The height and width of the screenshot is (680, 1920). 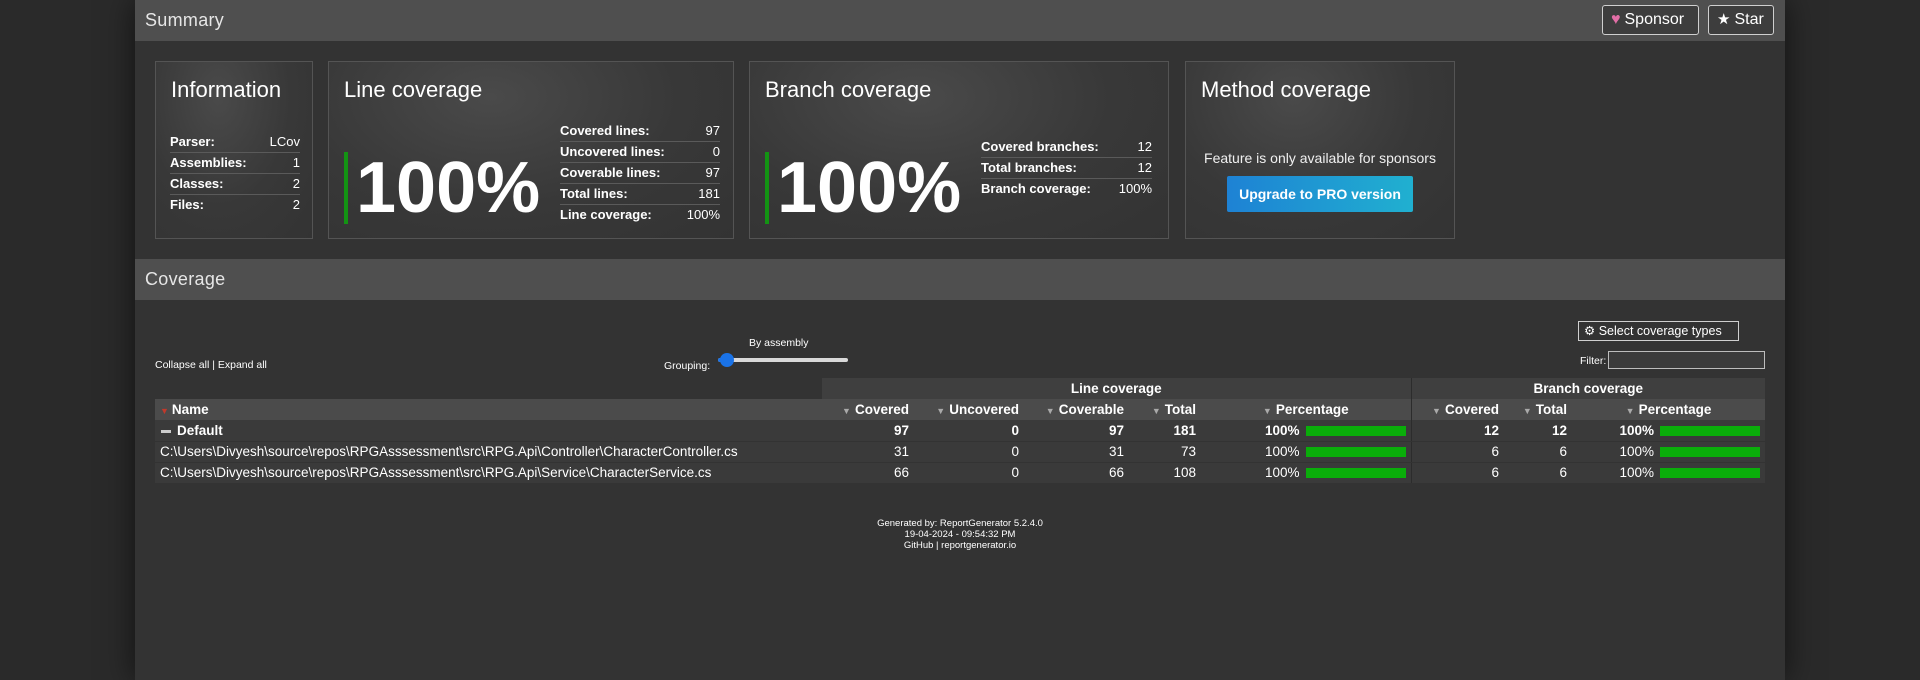 I want to click on group-header-line: Line coverage, so click(x=1116, y=388).